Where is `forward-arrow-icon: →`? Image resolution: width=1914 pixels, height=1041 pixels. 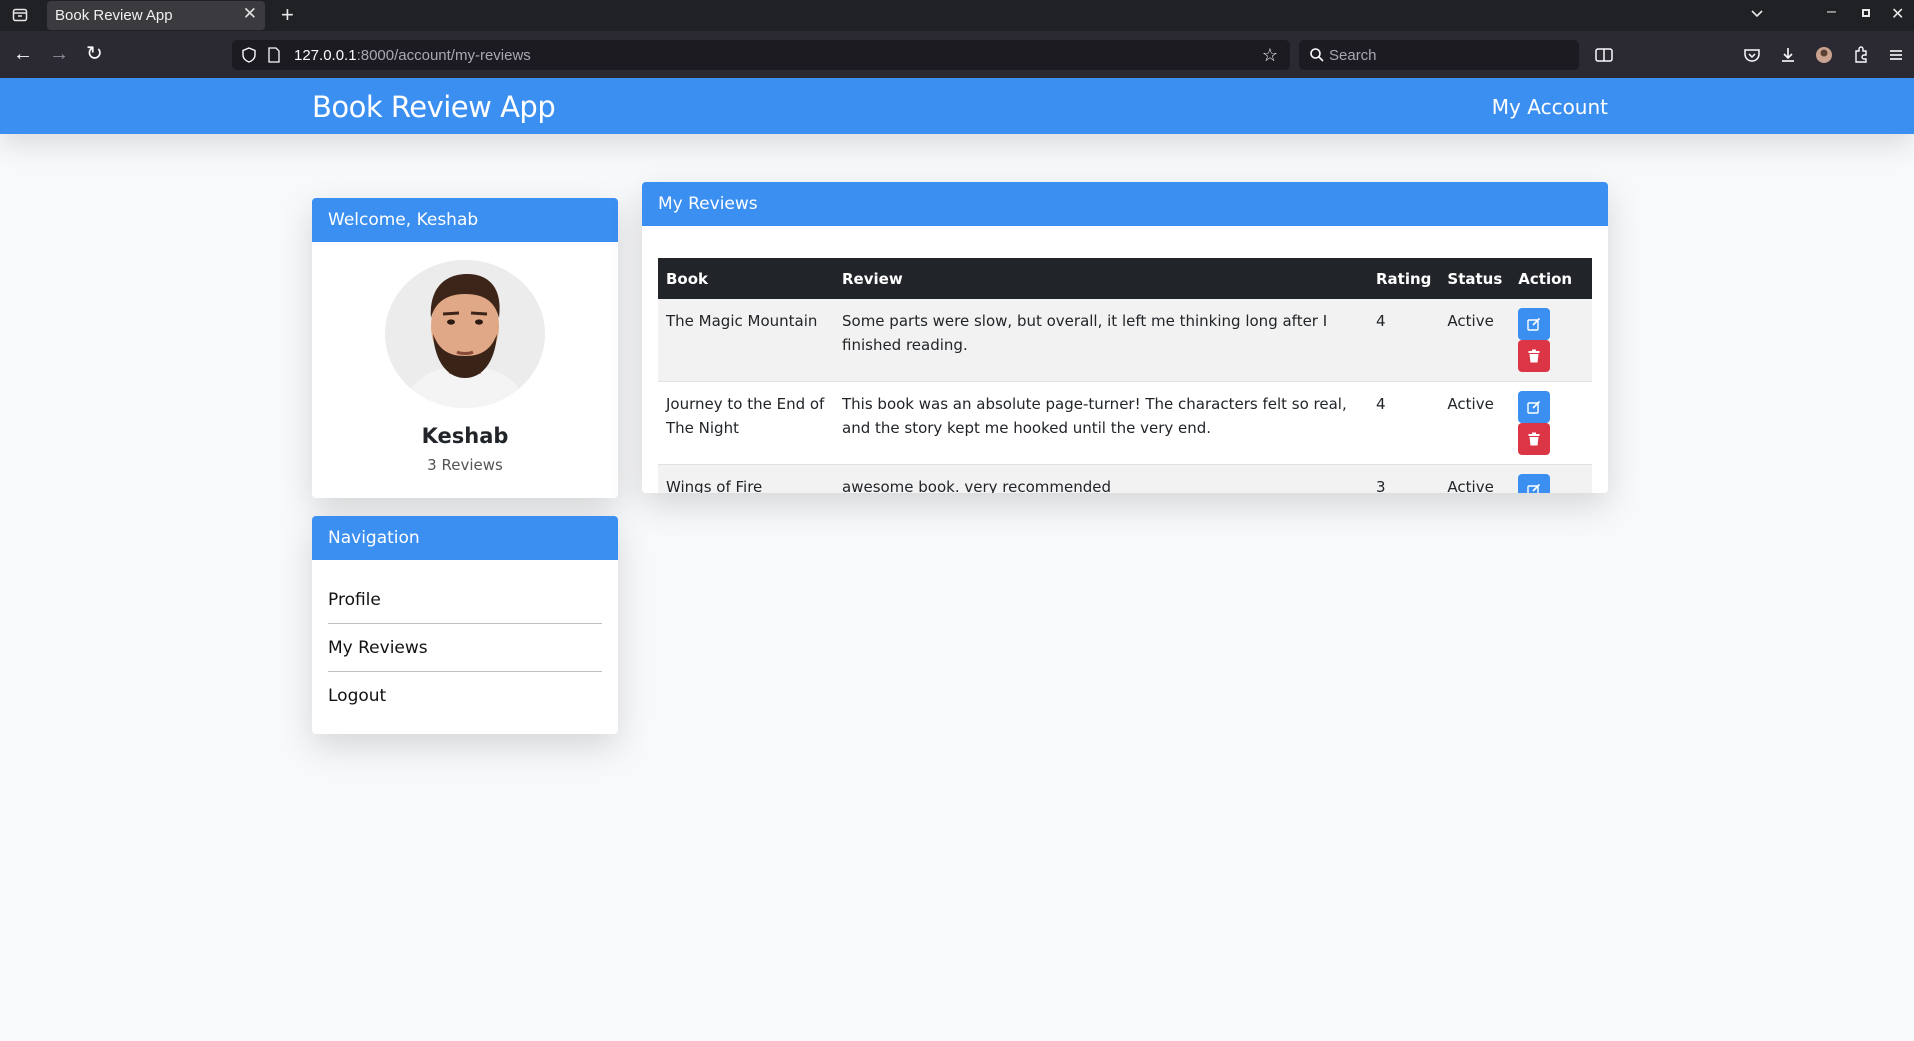
forward-arrow-icon: → is located at coordinates (59, 54).